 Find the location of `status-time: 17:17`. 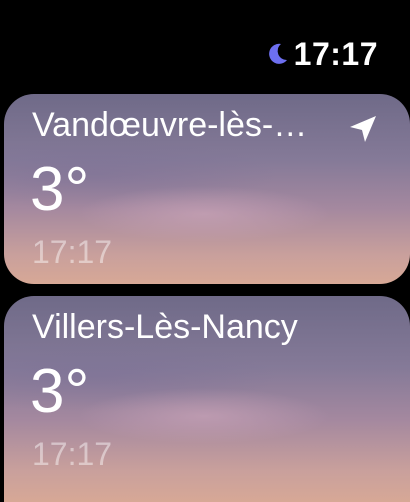

status-time: 17:17 is located at coordinates (335, 53).